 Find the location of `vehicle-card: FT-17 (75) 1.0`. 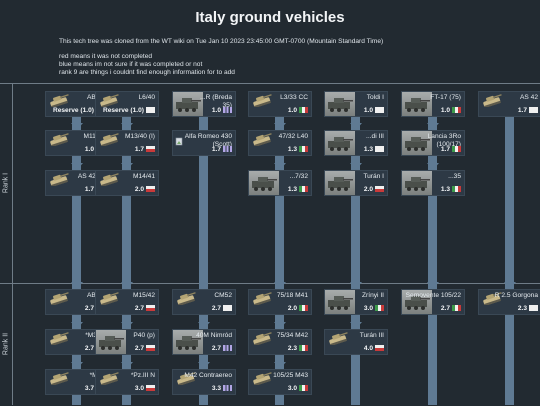

vehicle-card: FT-17 (75) 1.0 is located at coordinates (433, 104).